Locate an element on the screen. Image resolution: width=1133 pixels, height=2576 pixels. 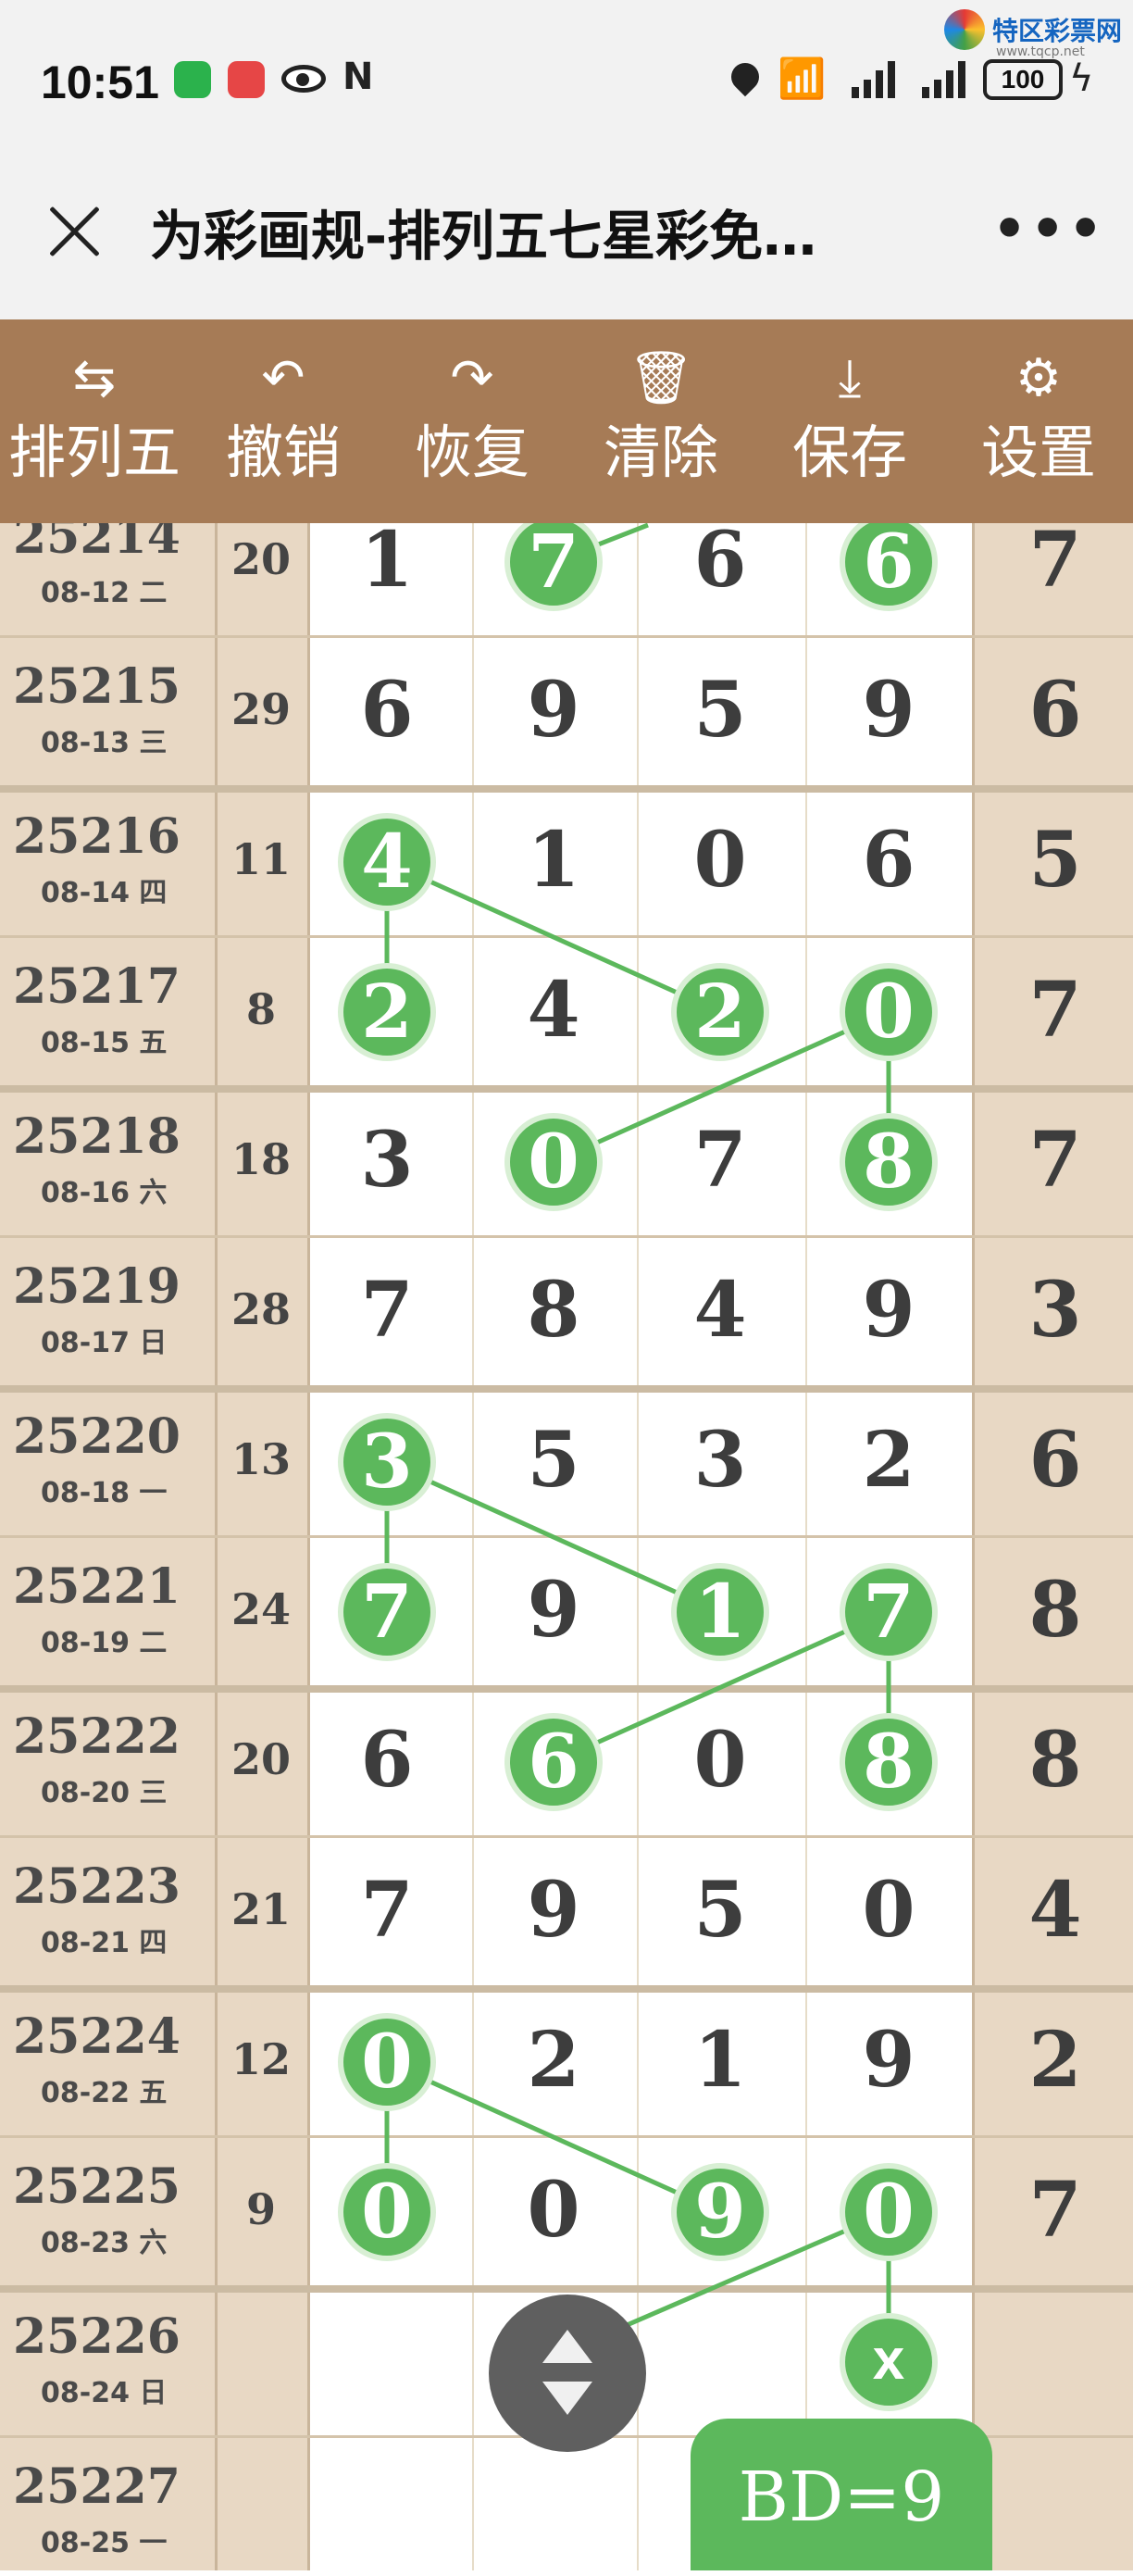
undo-button: ↶ 撤销 is located at coordinates (283, 421).